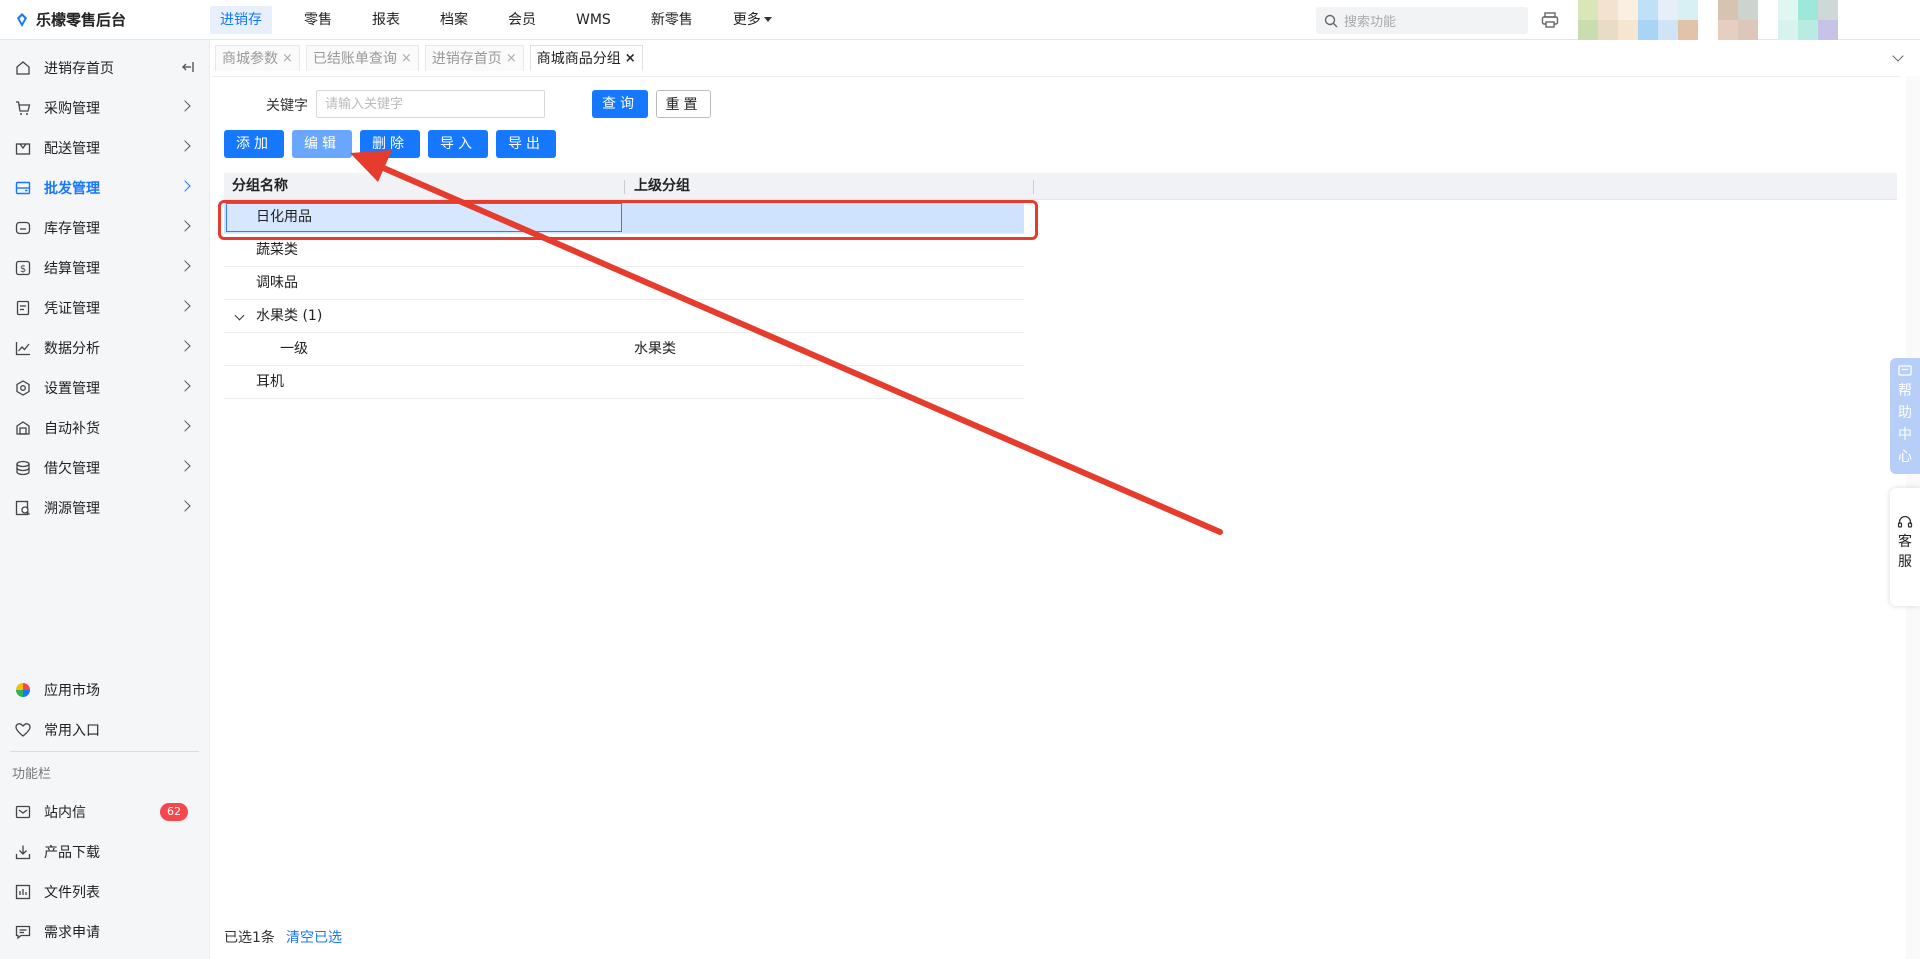  What do you see at coordinates (672, 20) in the screenshot?
I see `topnav-new-retail: 新零售` at bounding box center [672, 20].